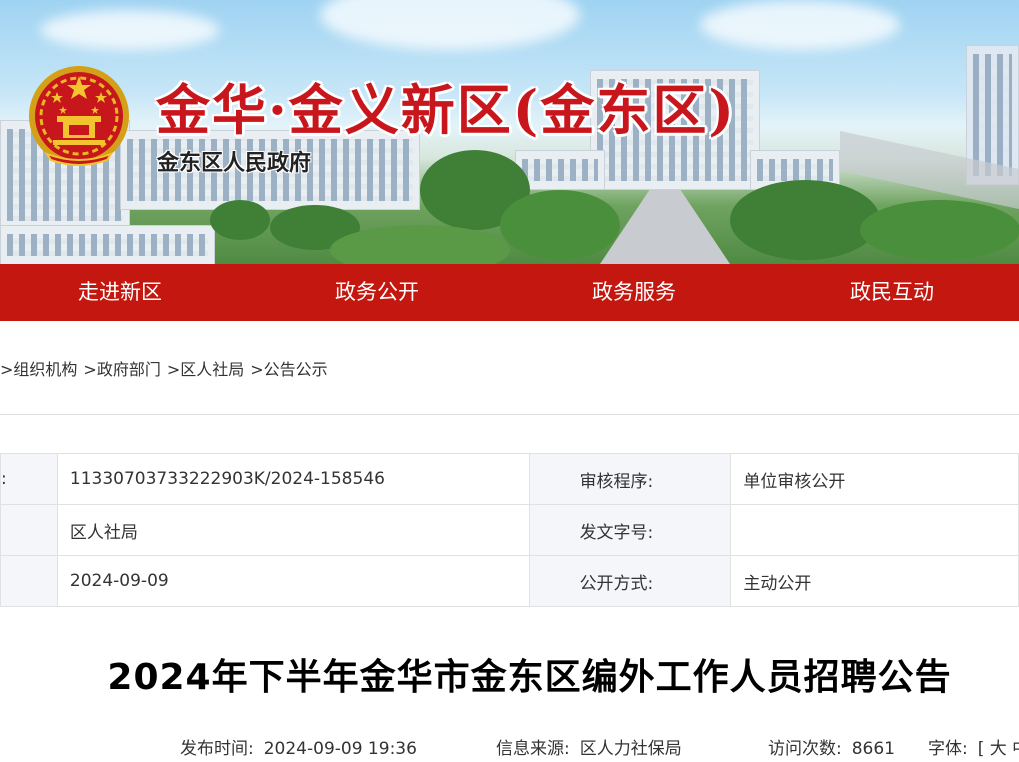 The height and width of the screenshot is (762, 1019). What do you see at coordinates (217, 749) in the screenshot?
I see `publish-time-label: 发布时间:` at bounding box center [217, 749].